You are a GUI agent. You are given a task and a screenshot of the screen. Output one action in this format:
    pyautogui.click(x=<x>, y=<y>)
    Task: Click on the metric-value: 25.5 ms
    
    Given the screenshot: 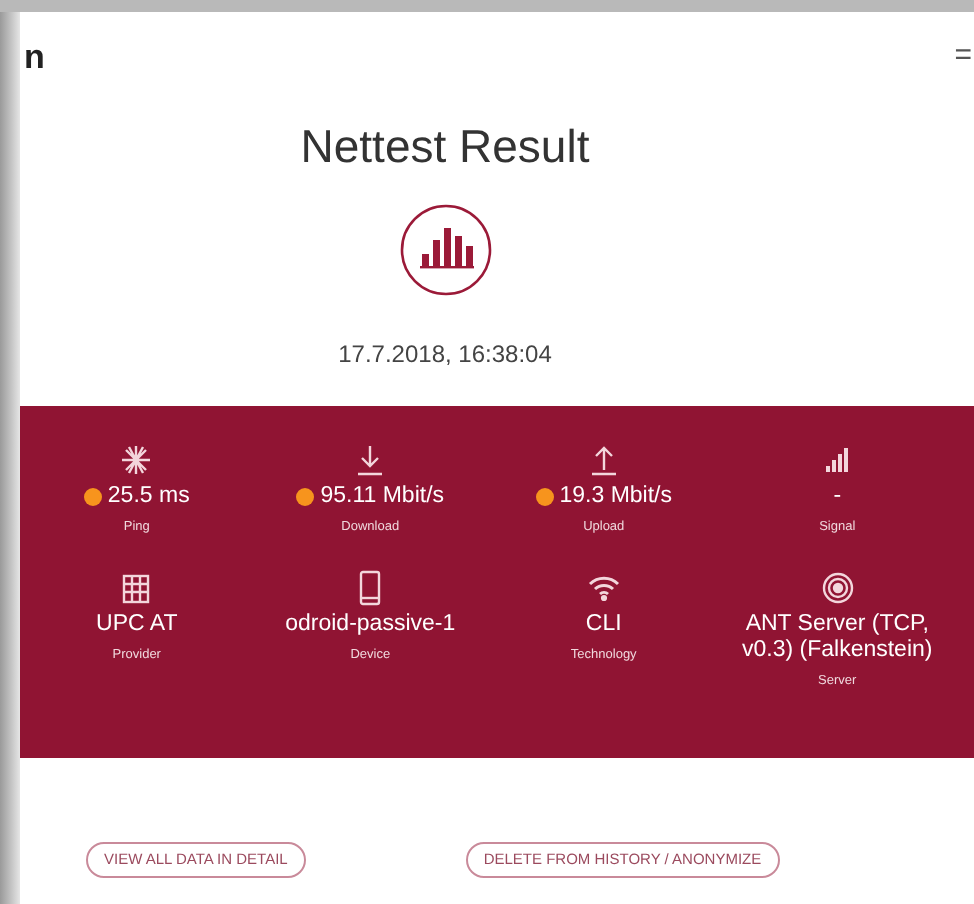 What is the action you would take?
    pyautogui.click(x=148, y=497)
    